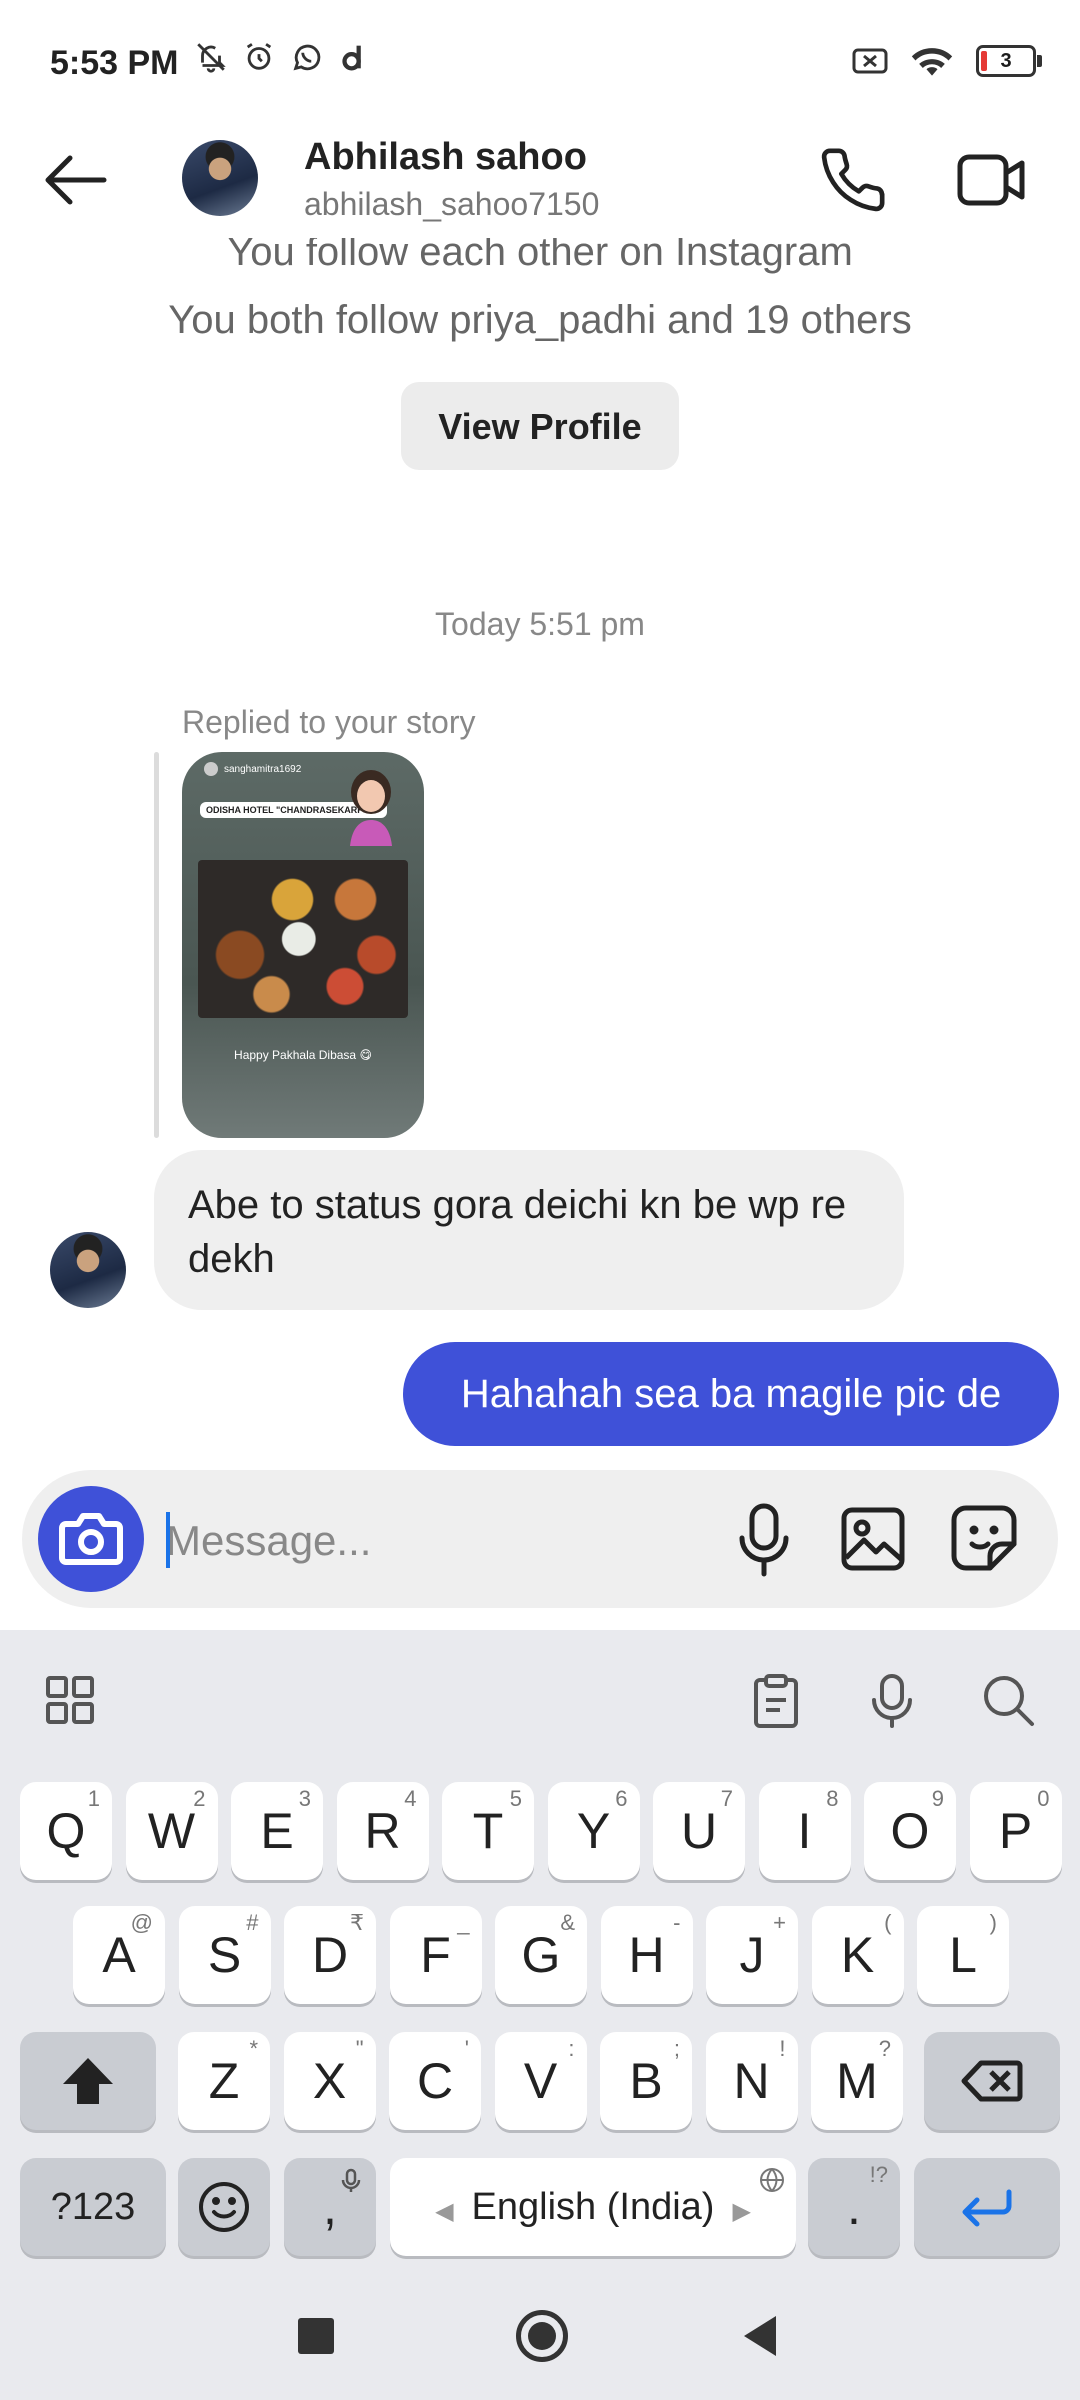  I want to click on key-a: A @, so click(119, 1955).